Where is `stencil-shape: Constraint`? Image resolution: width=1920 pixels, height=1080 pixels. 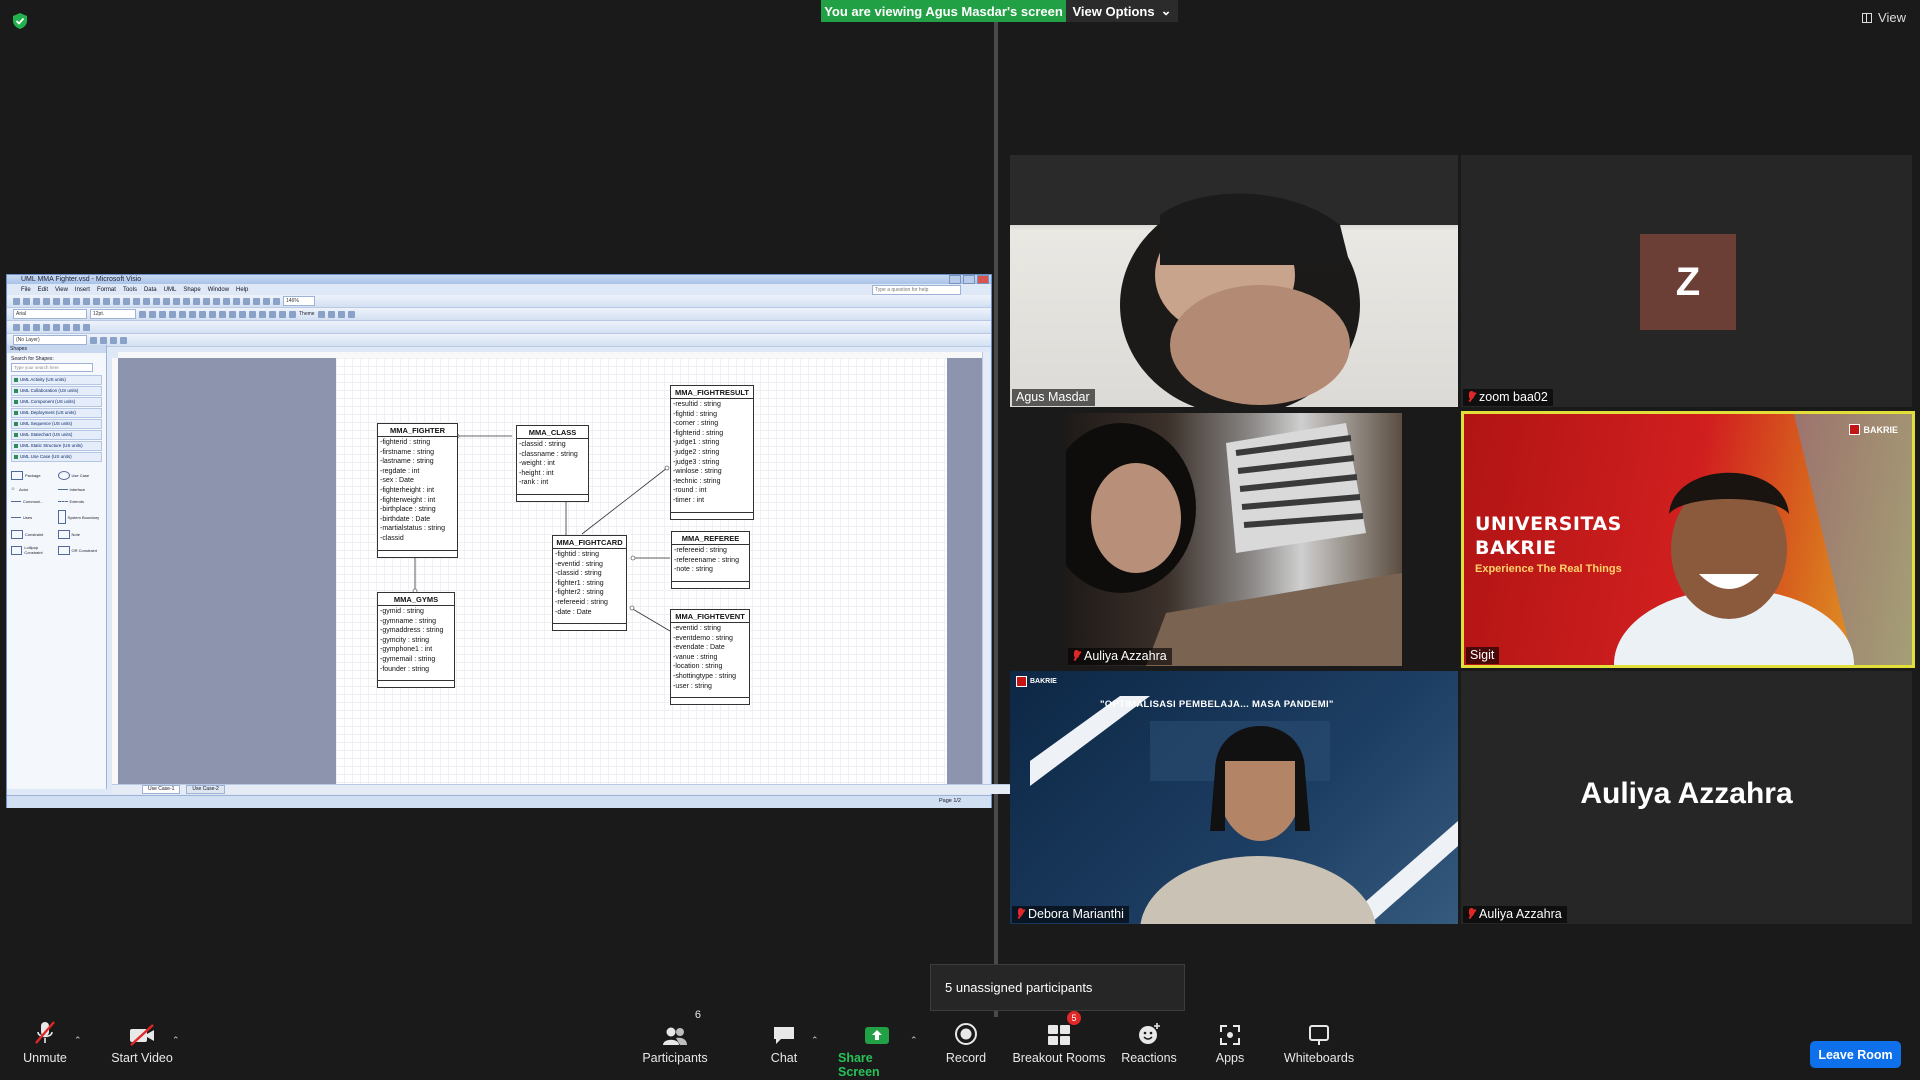
stencil-shape: Constraint is located at coordinates (33, 534).